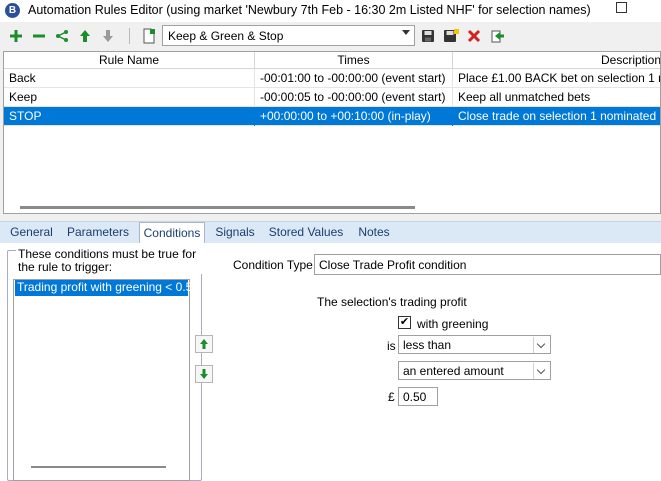  Describe the element at coordinates (101, 380) in the screenshot. I see `conditions-list` at that location.